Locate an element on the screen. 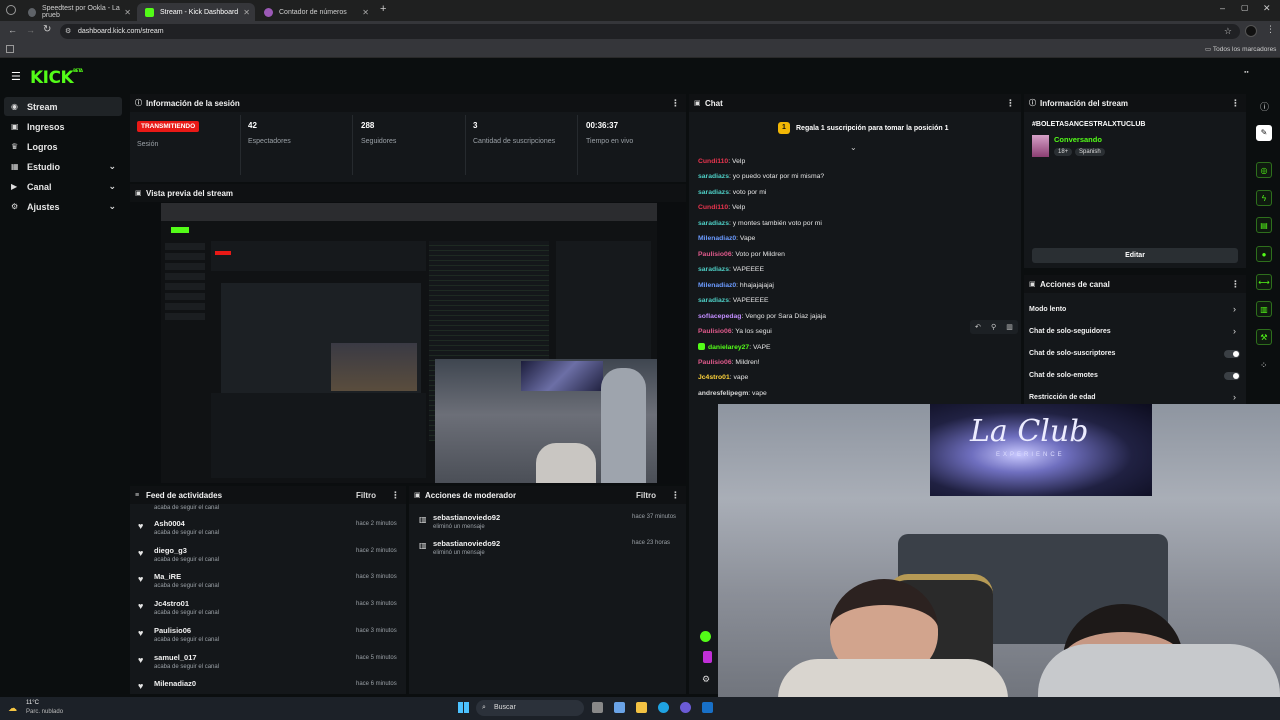  browser-menu-icon: ⋮ is located at coordinates (1270, 29).